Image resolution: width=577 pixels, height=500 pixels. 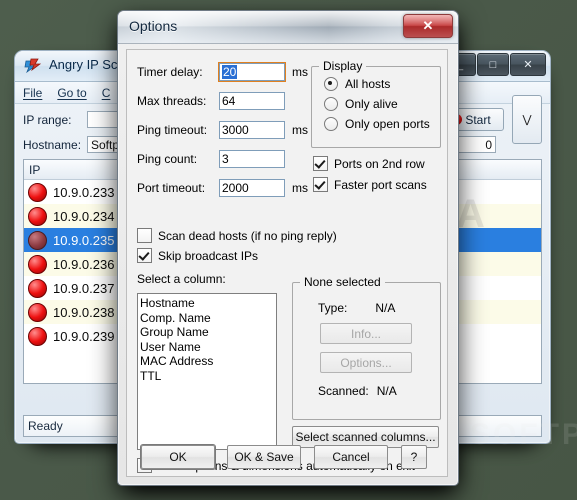 I want to click on ip-address-cell: 10.9.0.236, so click(x=84, y=264).